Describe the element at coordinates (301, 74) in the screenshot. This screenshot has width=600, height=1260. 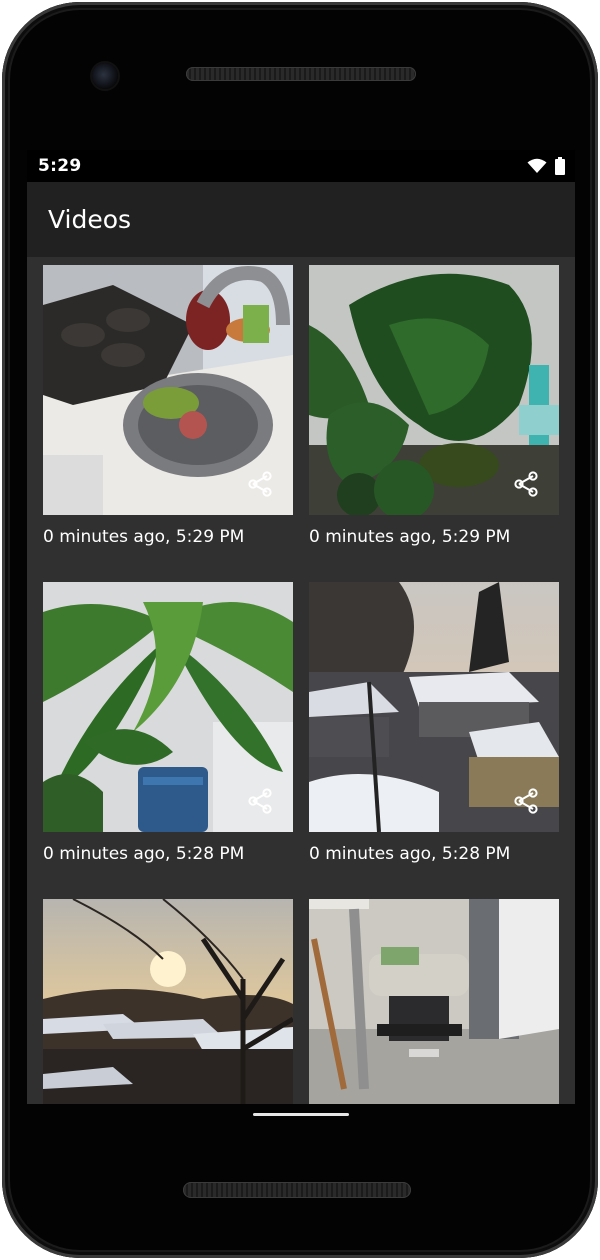
I see `earpiece-speaker` at that location.